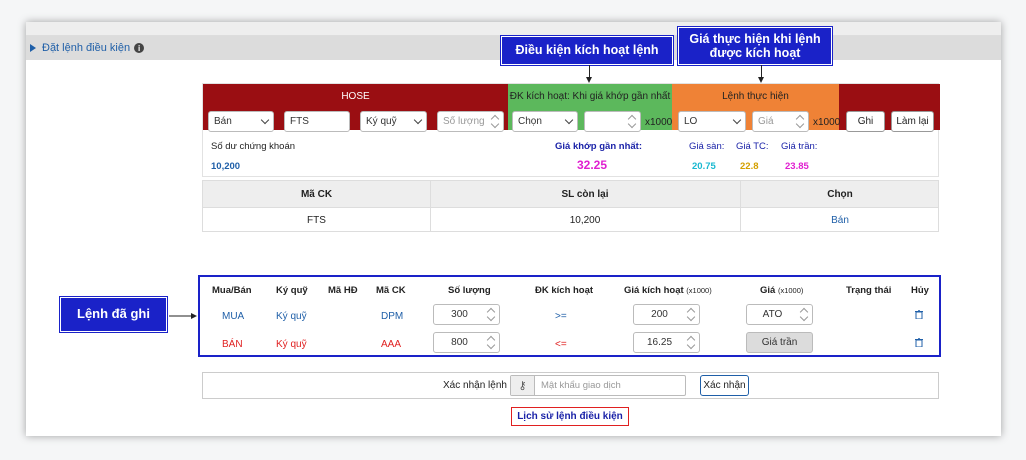  I want to click on trigger-title: ĐK kích hoạt: Khi giá khớp gần nhất, so click(590, 96).